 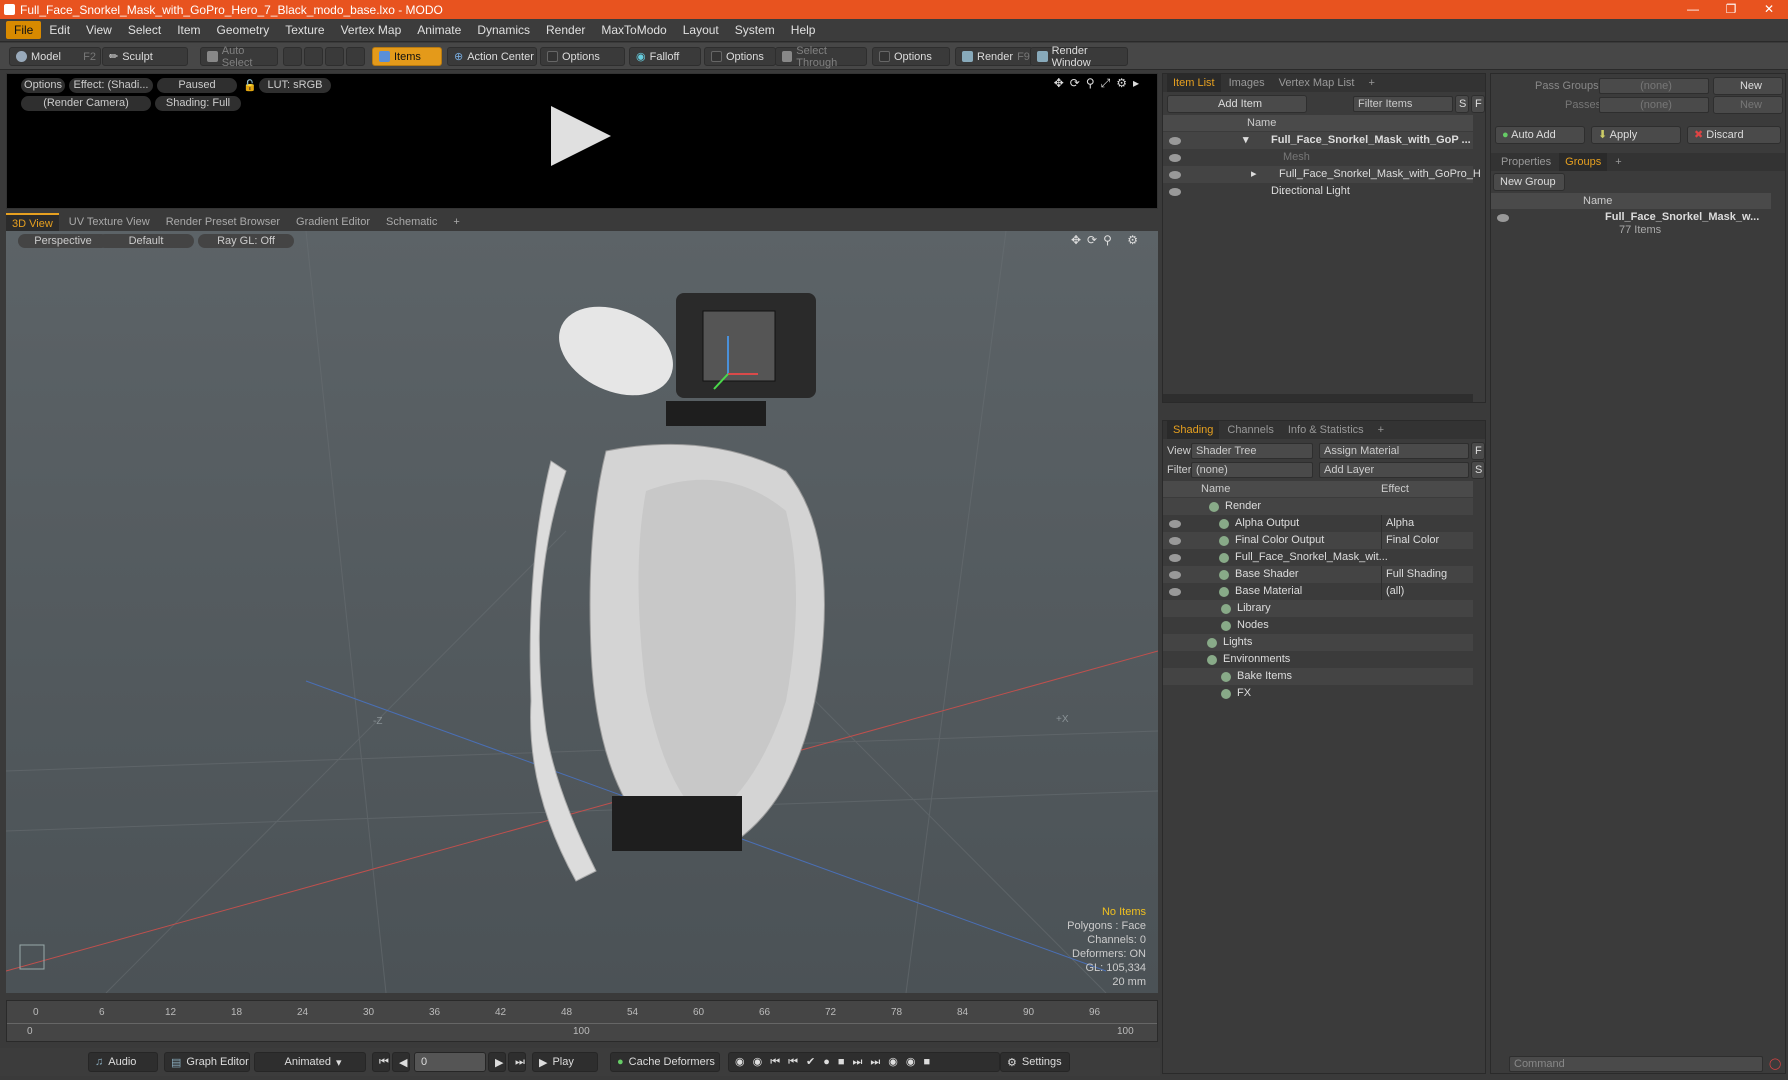 What do you see at coordinates (1318, 693) in the screenshot?
I see `shader-tree-row: FX` at bounding box center [1318, 693].